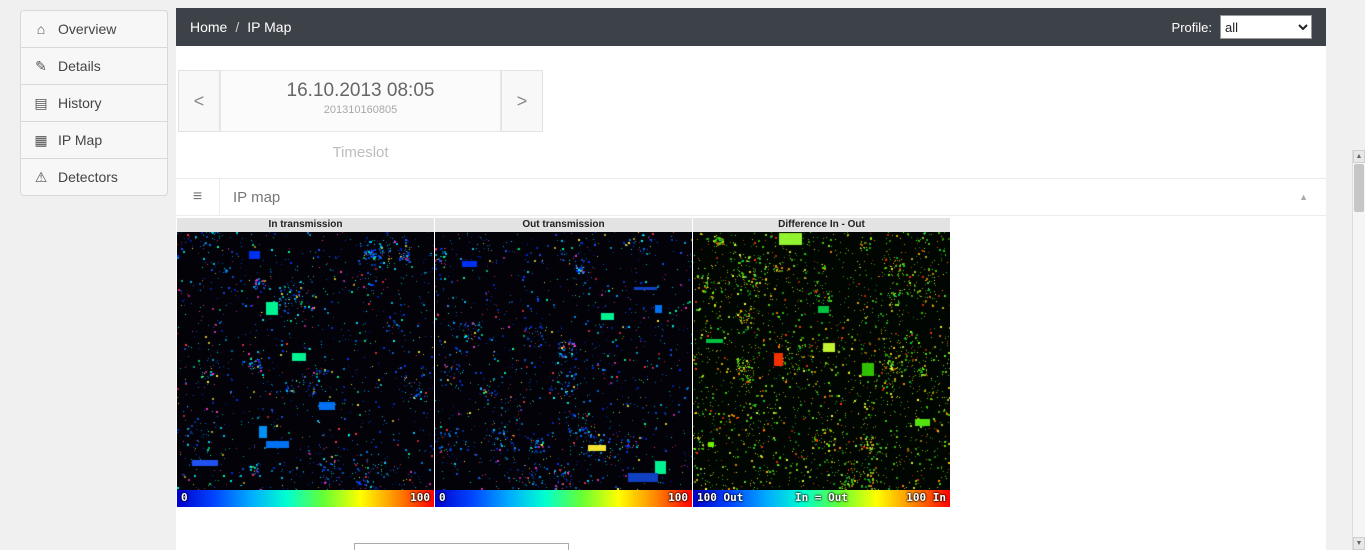 The width and height of the screenshot is (1365, 550). I want to click on heatmap-title: In transmission, so click(305, 225).